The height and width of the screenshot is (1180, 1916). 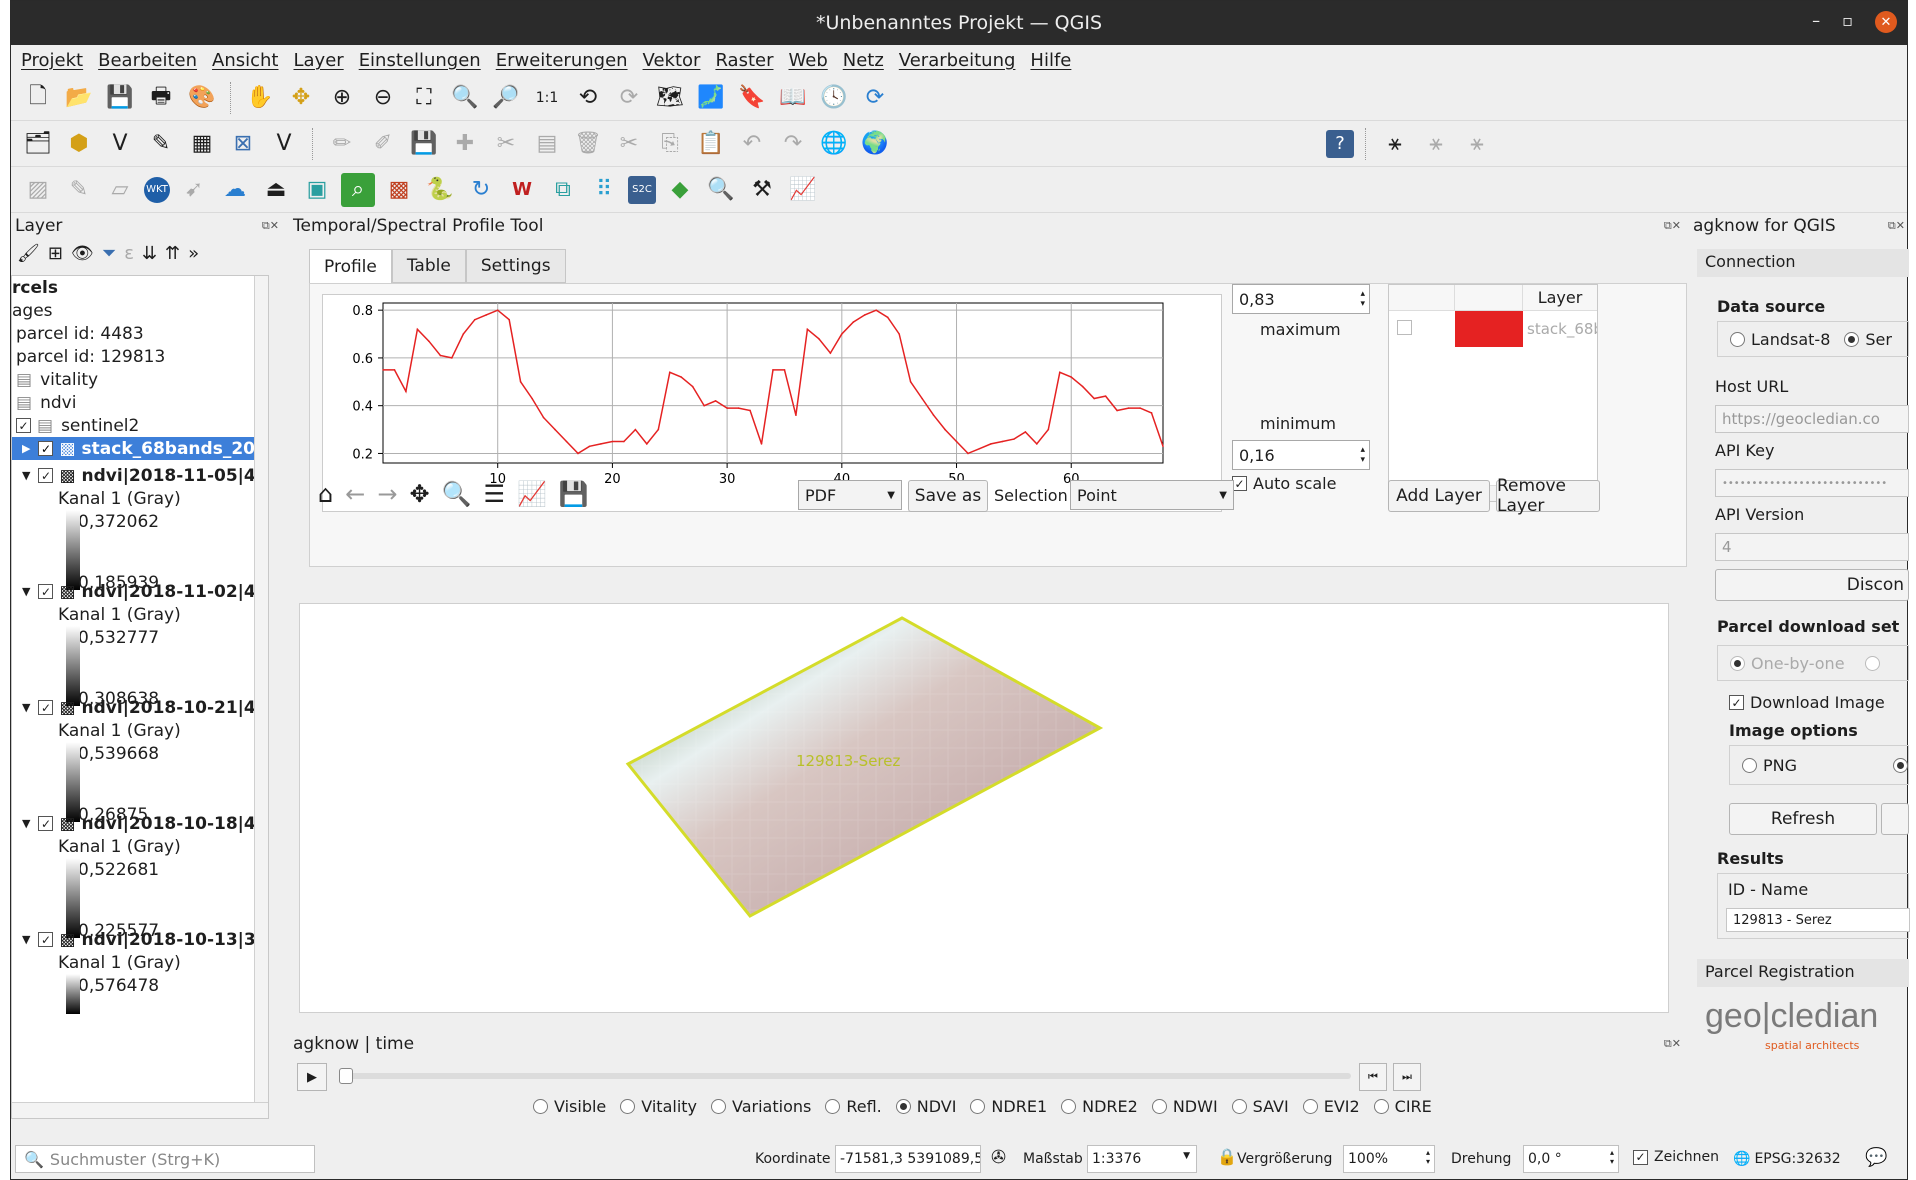 I want to click on zoom-magnifier-icon: 🔍, so click(x=457, y=494).